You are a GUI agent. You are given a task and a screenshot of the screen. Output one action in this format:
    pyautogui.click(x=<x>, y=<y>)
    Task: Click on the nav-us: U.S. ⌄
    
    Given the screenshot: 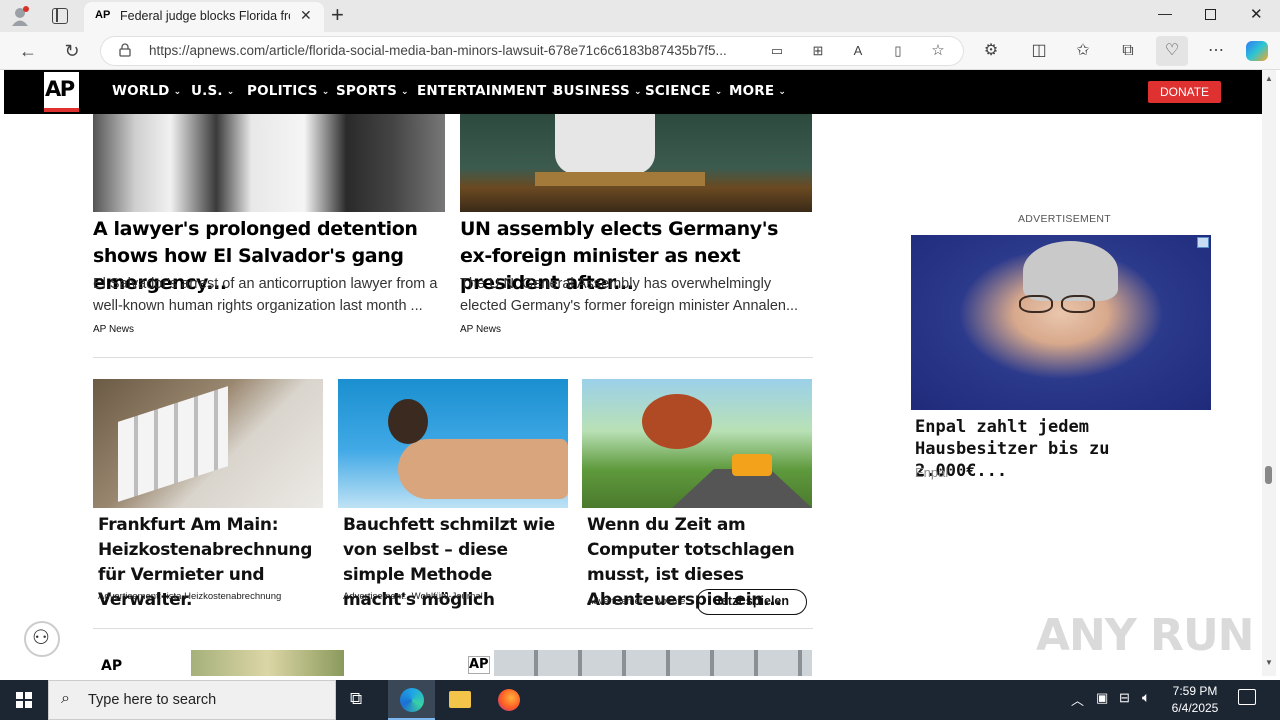 What is the action you would take?
    pyautogui.click(x=213, y=91)
    